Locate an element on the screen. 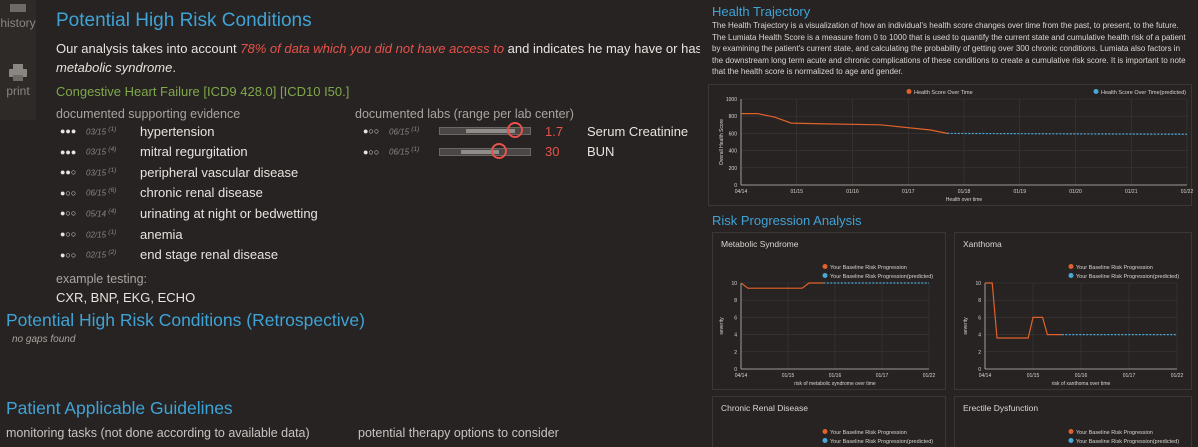 Image resolution: width=1198 pixels, height=447 pixels. evidence-date: 03/15 (1) is located at coordinates (101, 172).